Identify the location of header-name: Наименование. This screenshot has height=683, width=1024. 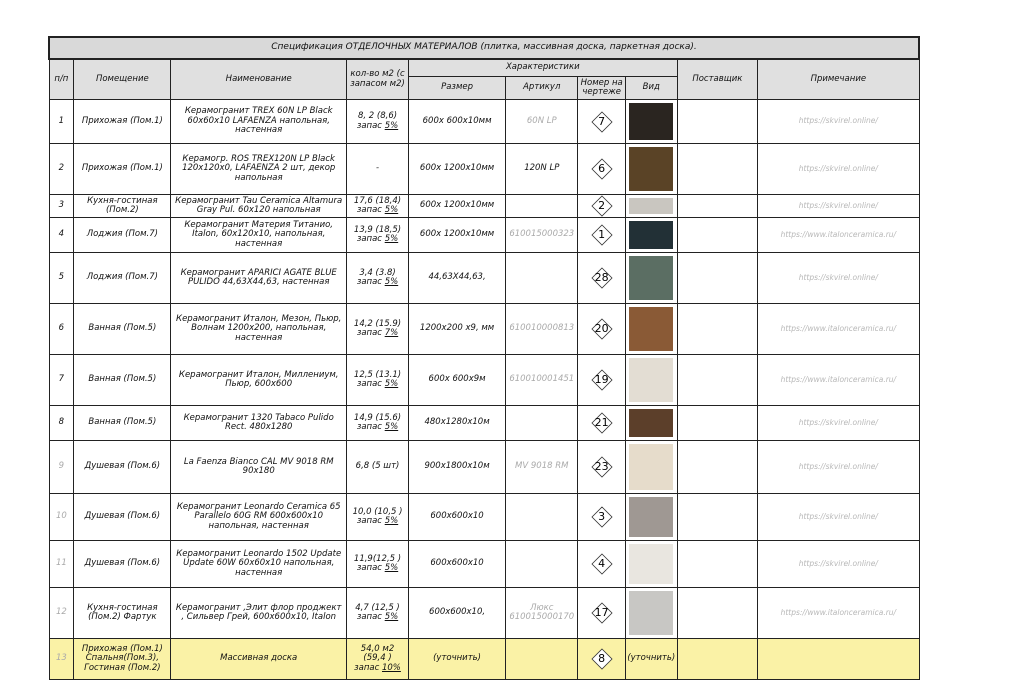
(259, 79).